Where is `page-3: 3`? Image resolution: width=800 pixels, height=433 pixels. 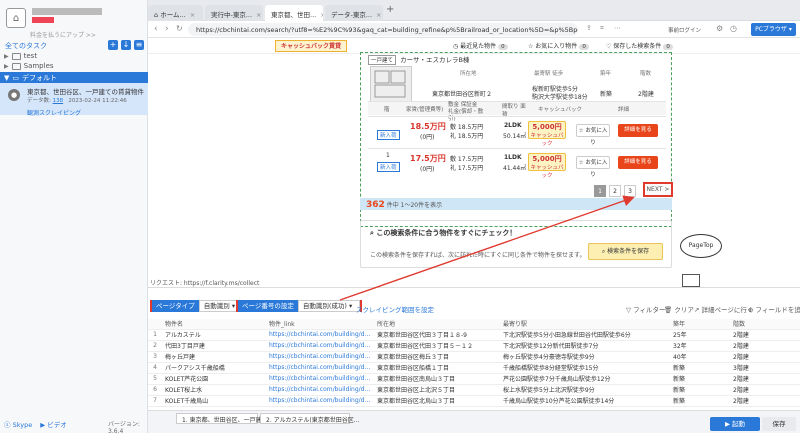 page-3: 3 is located at coordinates (630, 191).